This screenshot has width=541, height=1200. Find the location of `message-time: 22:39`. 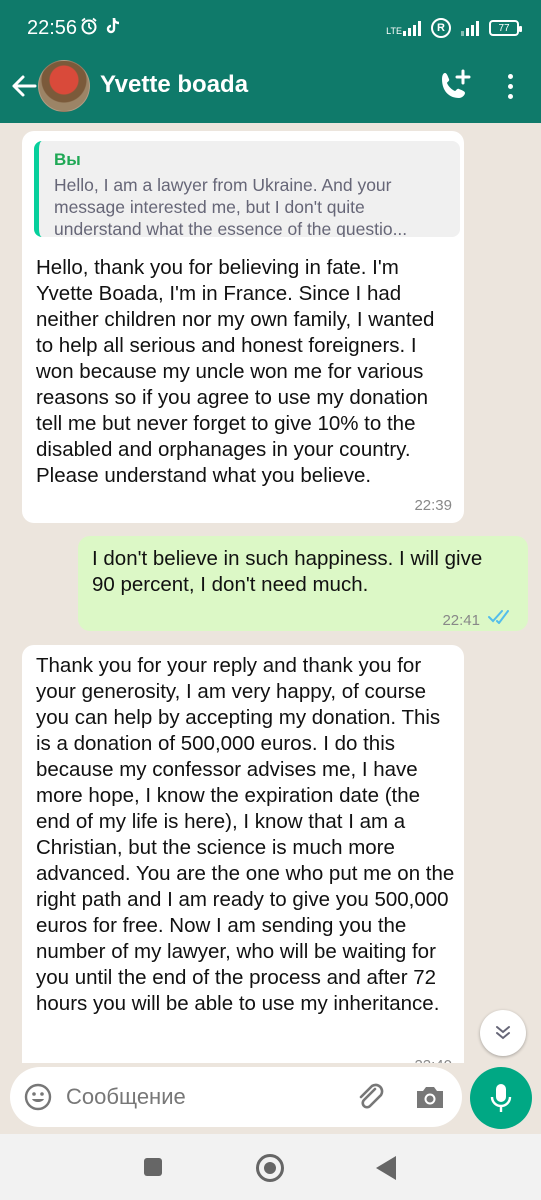

message-time: 22:39 is located at coordinates (433, 505).